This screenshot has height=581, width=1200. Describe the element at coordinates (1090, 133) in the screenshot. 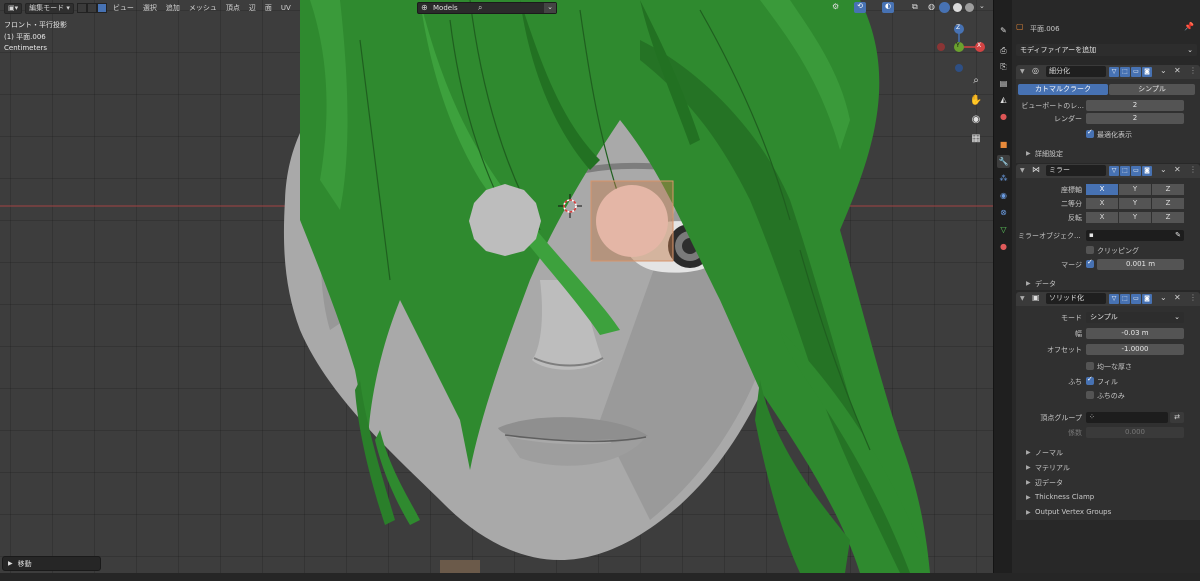

I see `optimal-display-checkbox` at that location.